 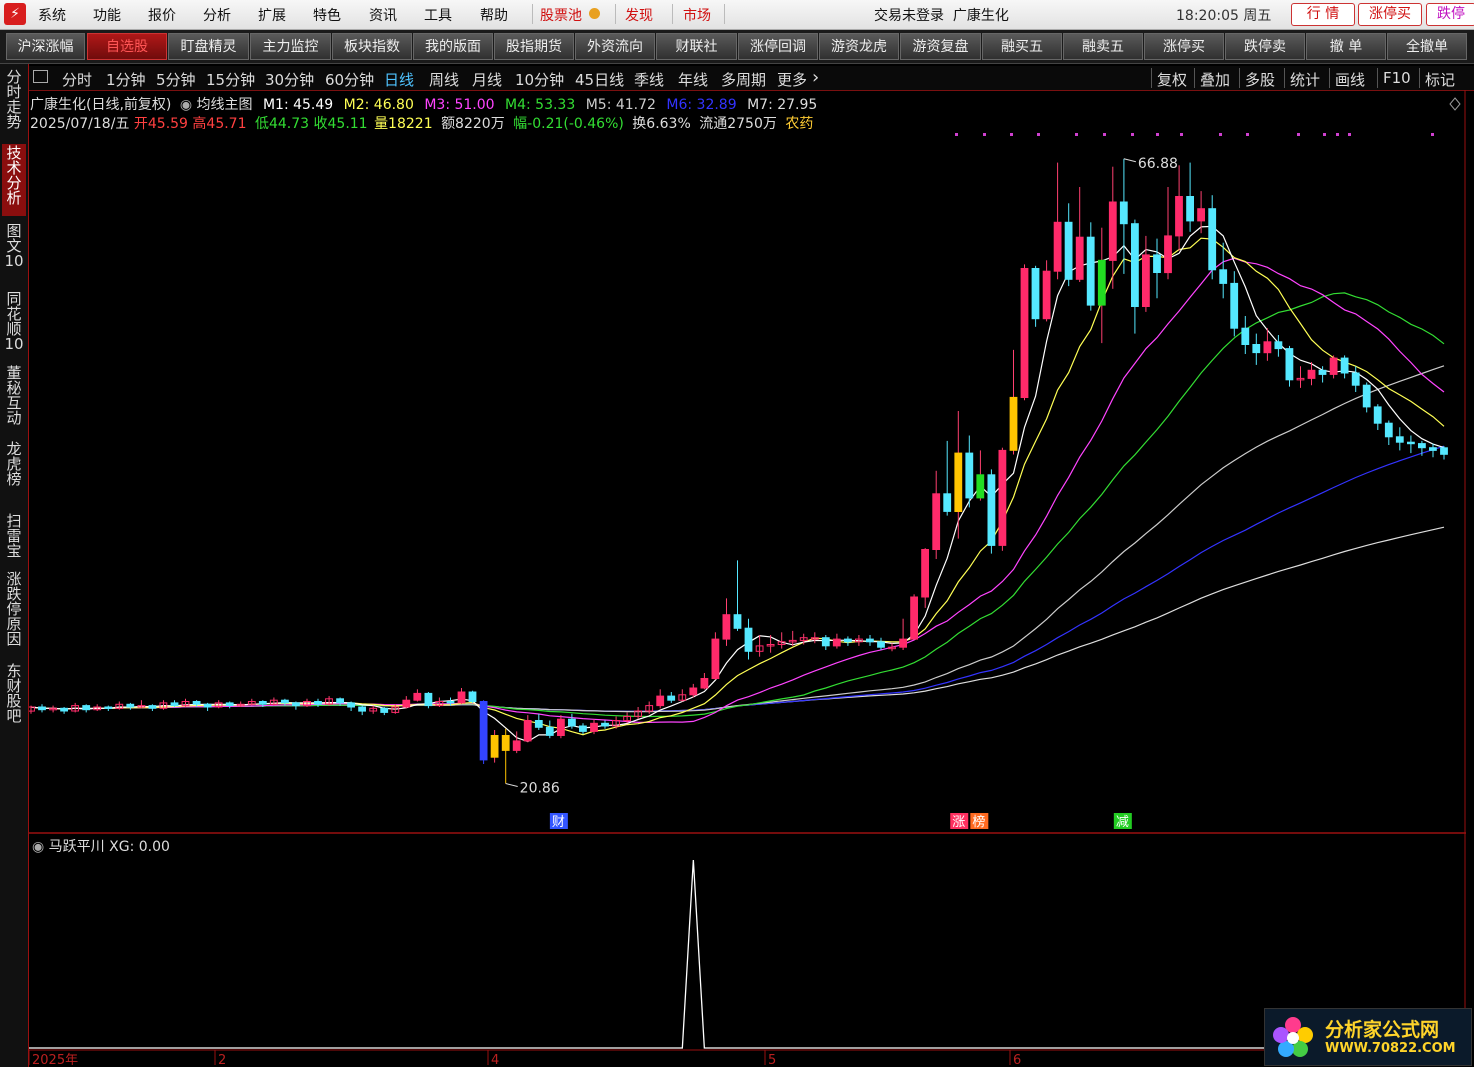 What do you see at coordinates (230, 79) in the screenshot?
I see `period-3: 15分钟` at bounding box center [230, 79].